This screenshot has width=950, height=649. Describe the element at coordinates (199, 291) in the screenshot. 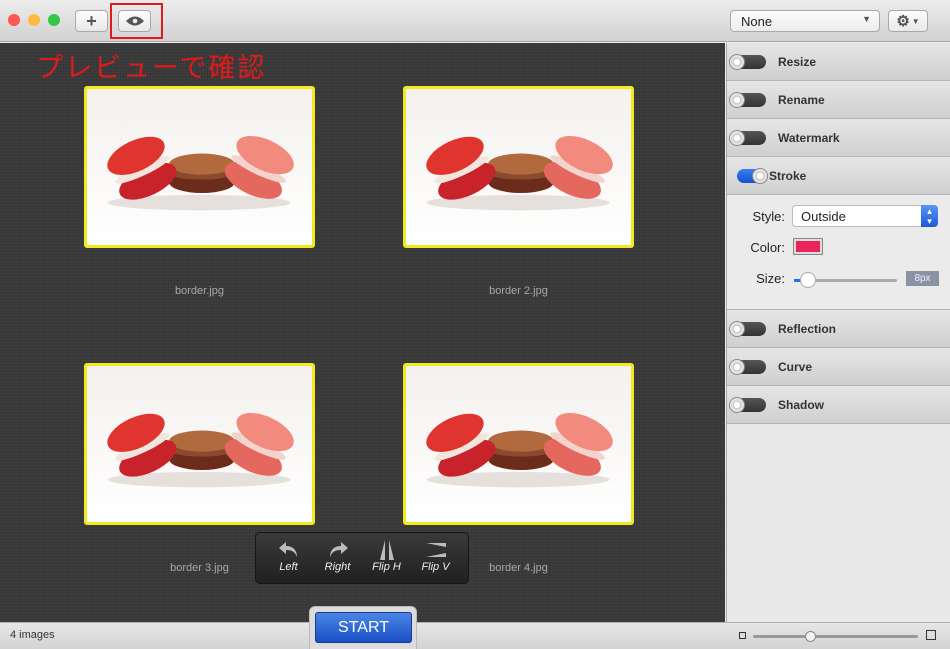

I see `image-filename: border.jpg` at that location.